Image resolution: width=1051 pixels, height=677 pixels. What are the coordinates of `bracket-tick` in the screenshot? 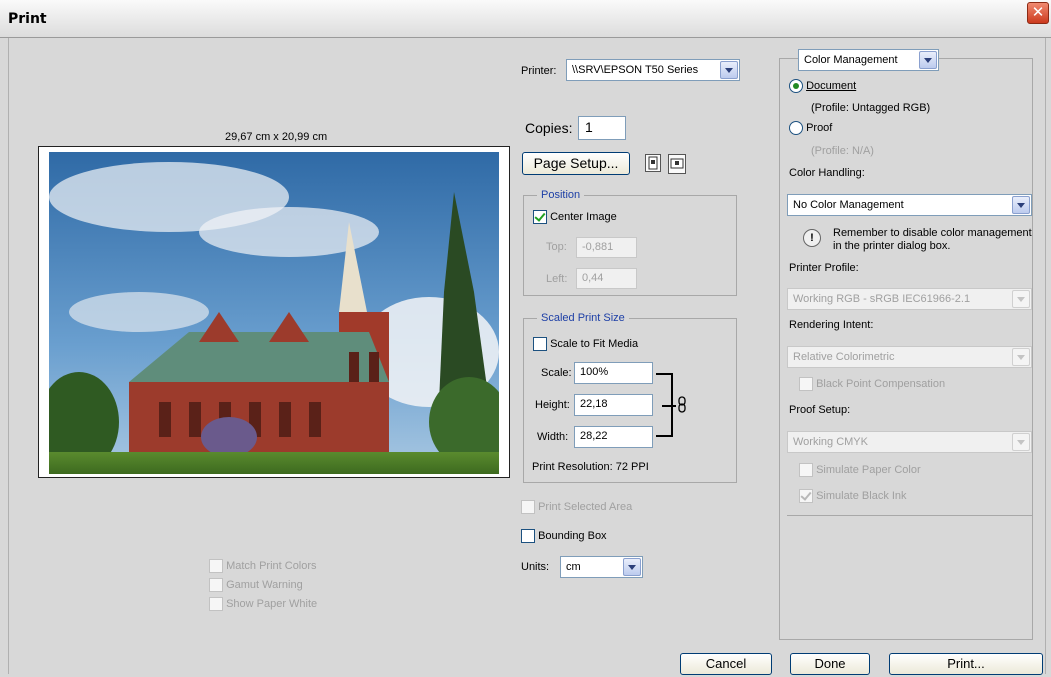 It's located at (669, 406).